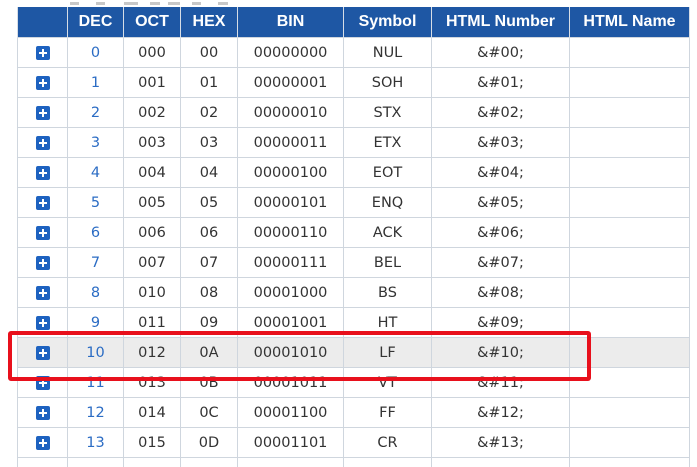  I want to click on bin-cell: 00001011, so click(290, 382).